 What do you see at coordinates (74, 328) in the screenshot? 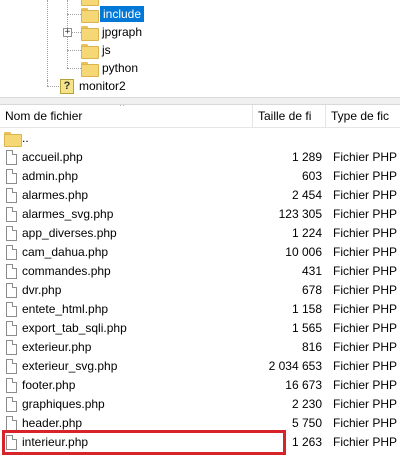
I see `file-name: export_tab_sqli.php` at bounding box center [74, 328].